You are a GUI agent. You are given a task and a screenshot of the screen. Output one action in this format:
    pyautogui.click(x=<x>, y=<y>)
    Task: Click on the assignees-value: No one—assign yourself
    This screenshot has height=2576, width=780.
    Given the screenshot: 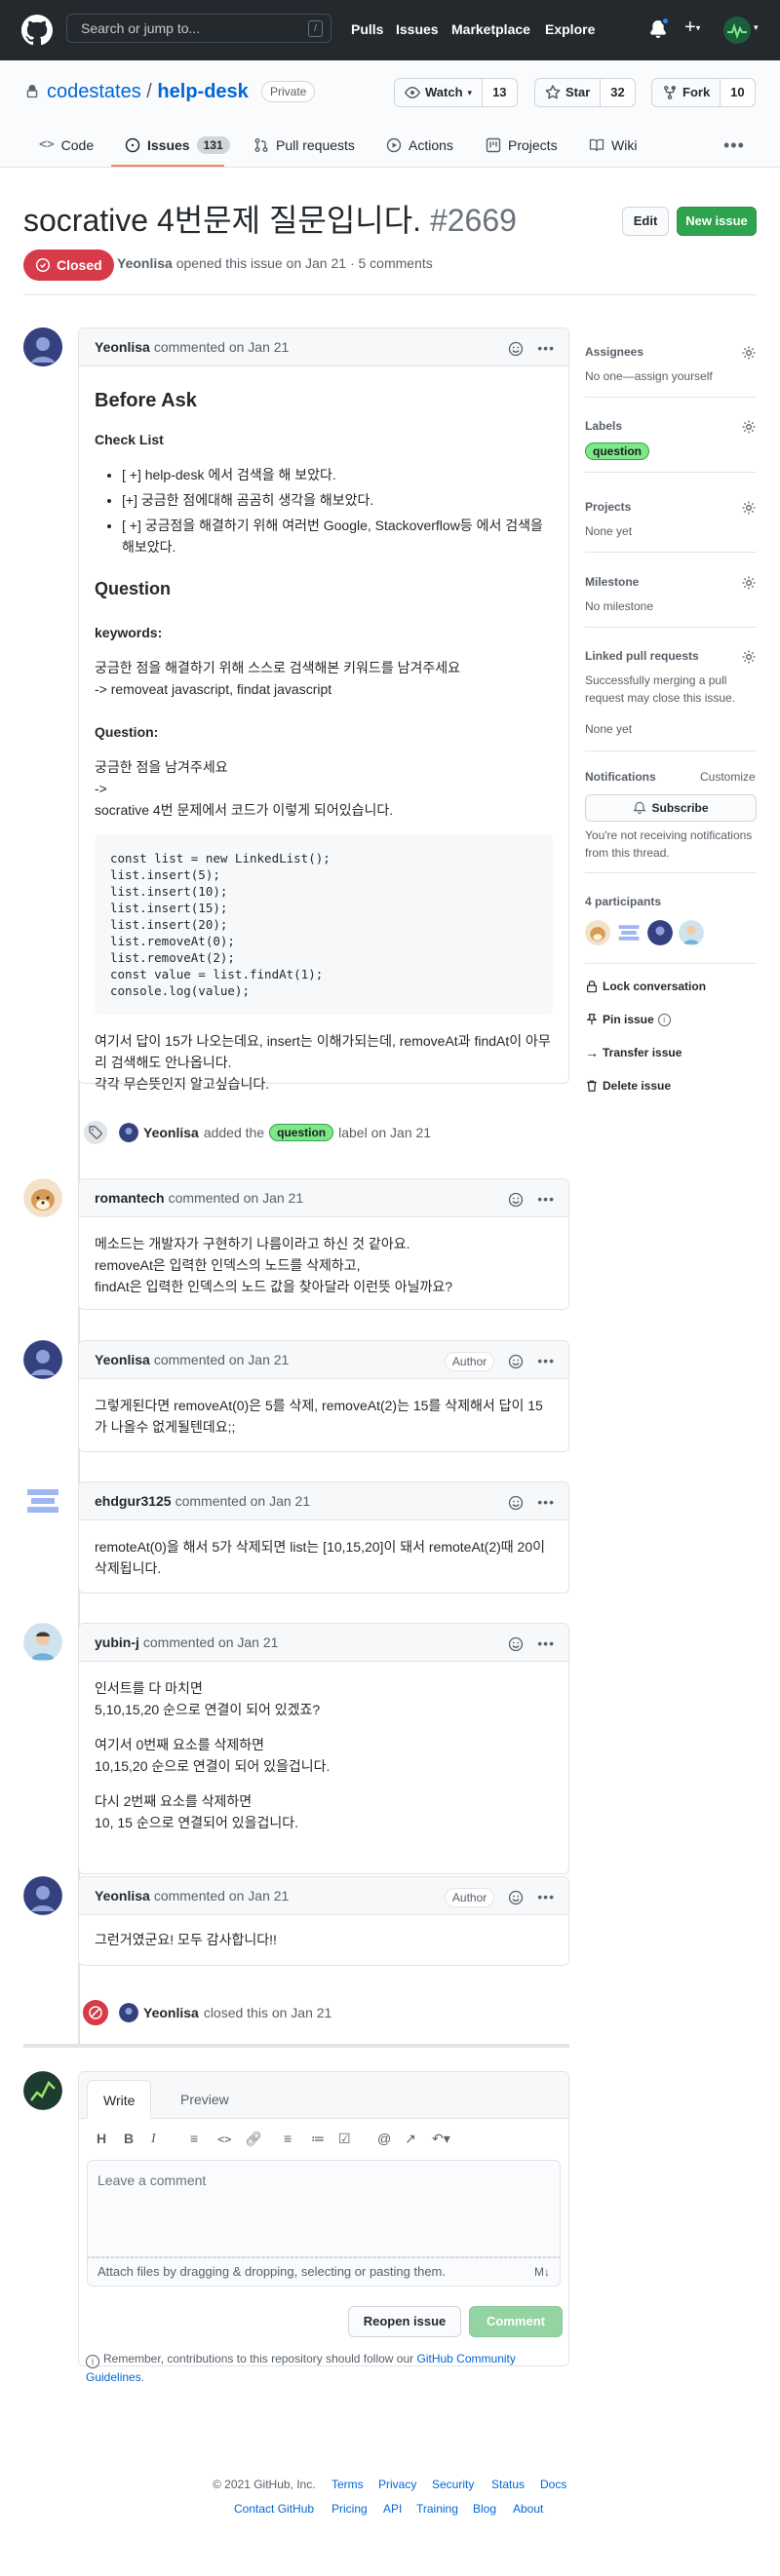 What is the action you would take?
    pyautogui.click(x=649, y=376)
    